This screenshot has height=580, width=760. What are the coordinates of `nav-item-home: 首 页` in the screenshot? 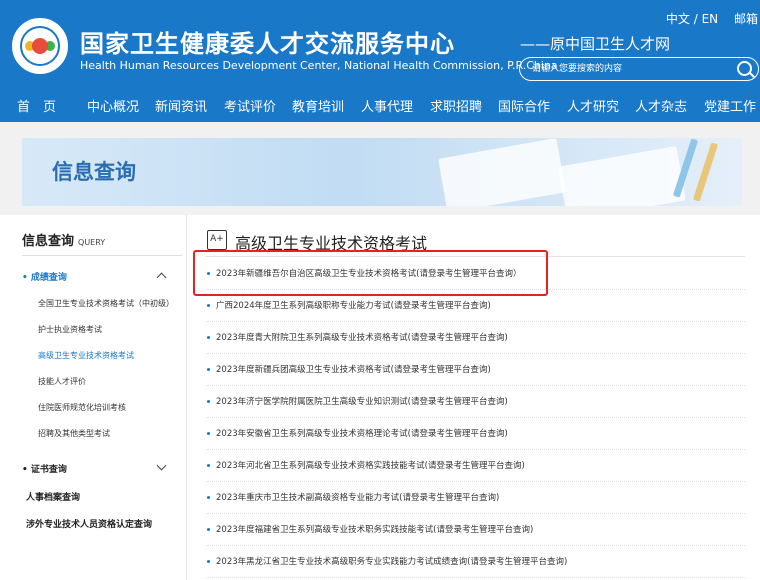 It's located at (36, 105).